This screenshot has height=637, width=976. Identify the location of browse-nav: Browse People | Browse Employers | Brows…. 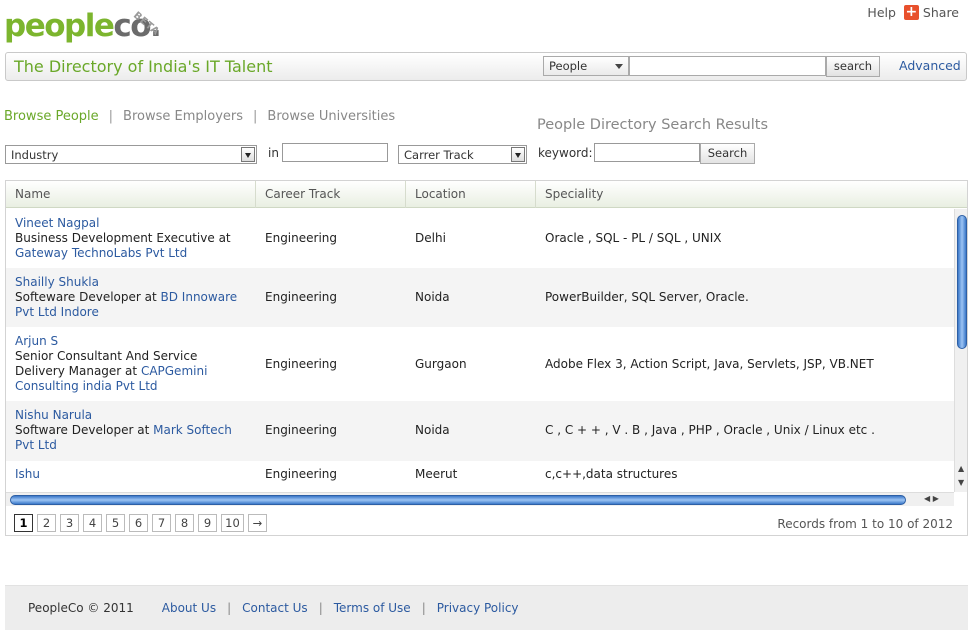
(199, 116).